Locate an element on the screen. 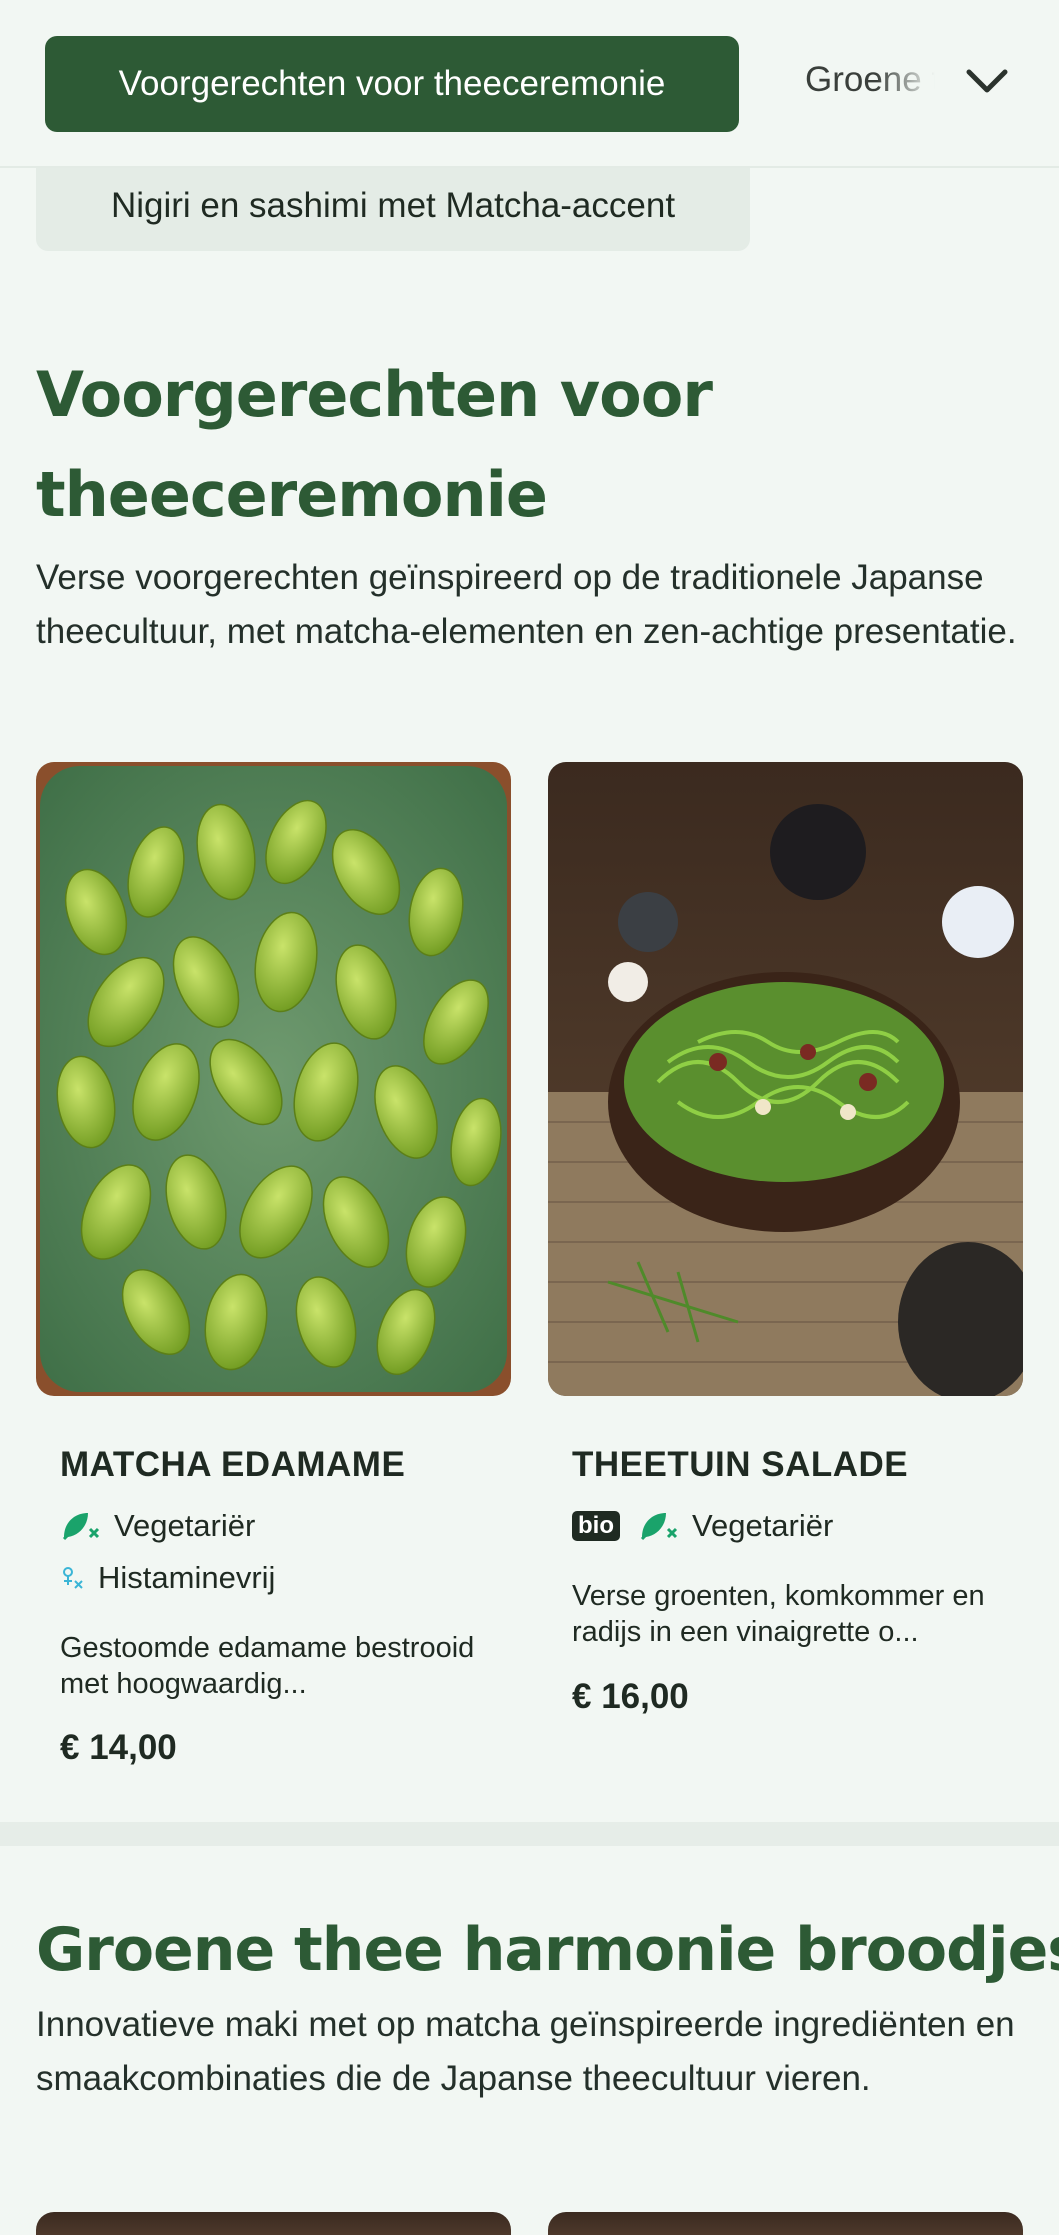 The height and width of the screenshot is (2235, 1059). section-title: Voorgerechten voor theeceremonie is located at coordinates (374, 444).